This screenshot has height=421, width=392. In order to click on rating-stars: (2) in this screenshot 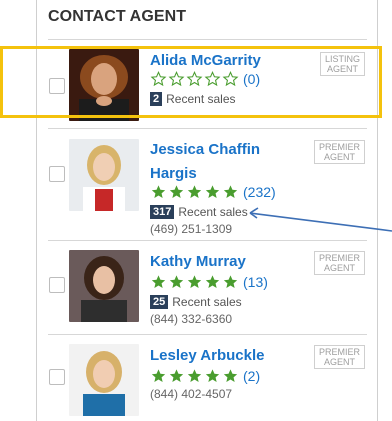, I will do `click(205, 376)`.